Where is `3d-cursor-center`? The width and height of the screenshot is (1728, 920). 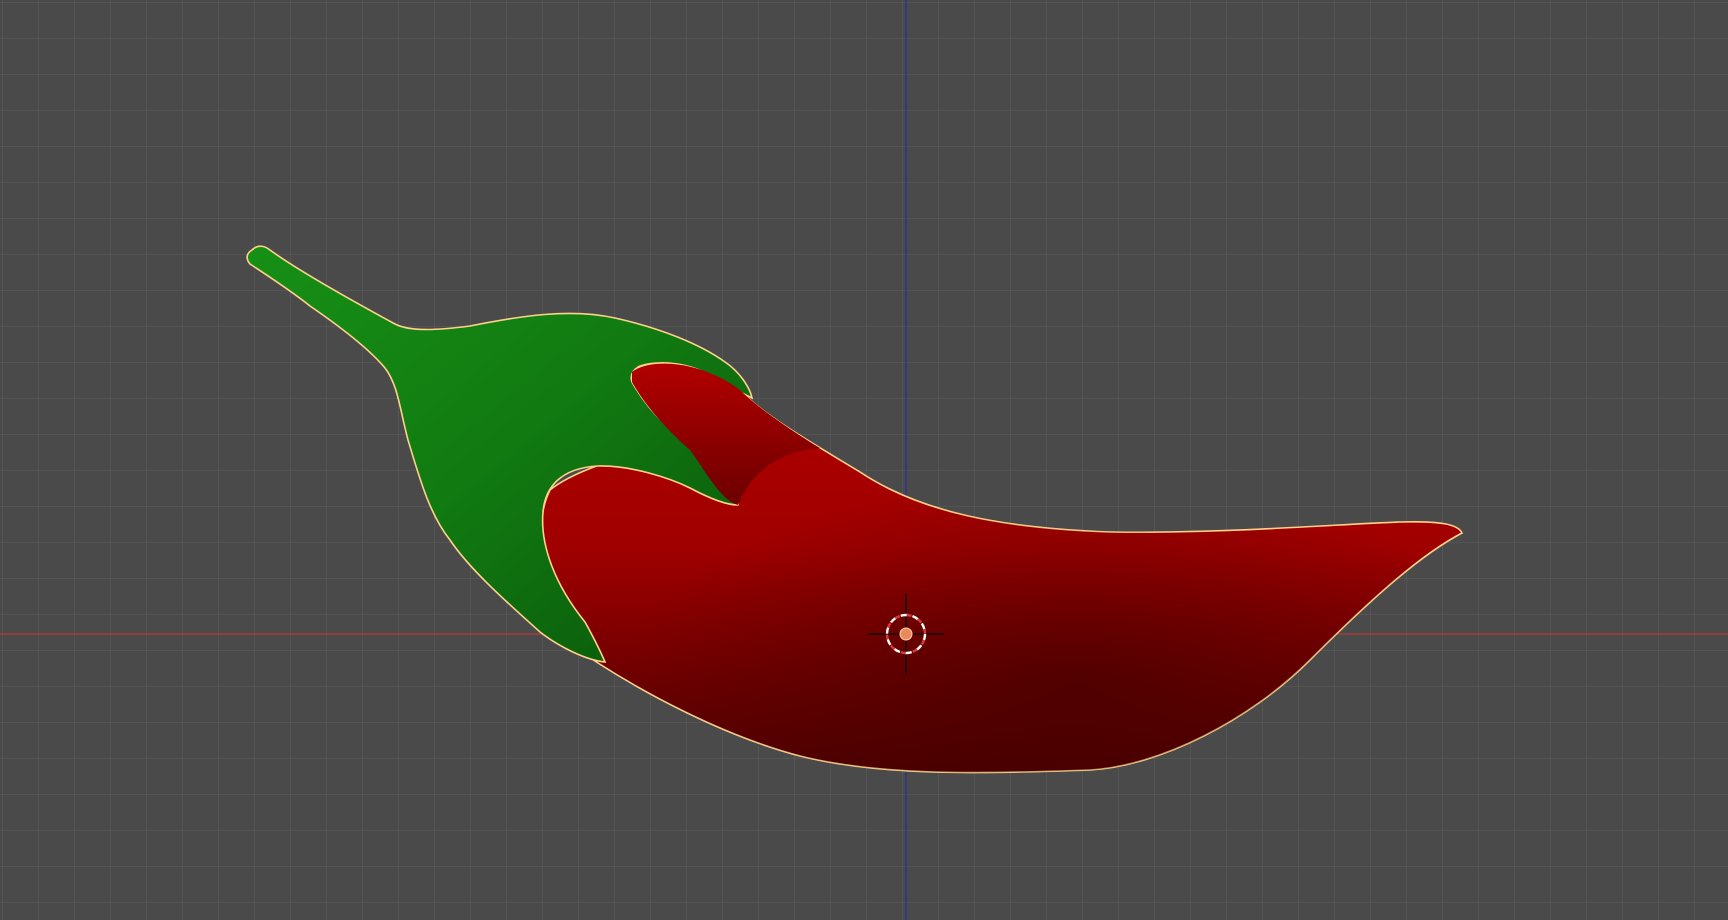 3d-cursor-center is located at coordinates (906, 634).